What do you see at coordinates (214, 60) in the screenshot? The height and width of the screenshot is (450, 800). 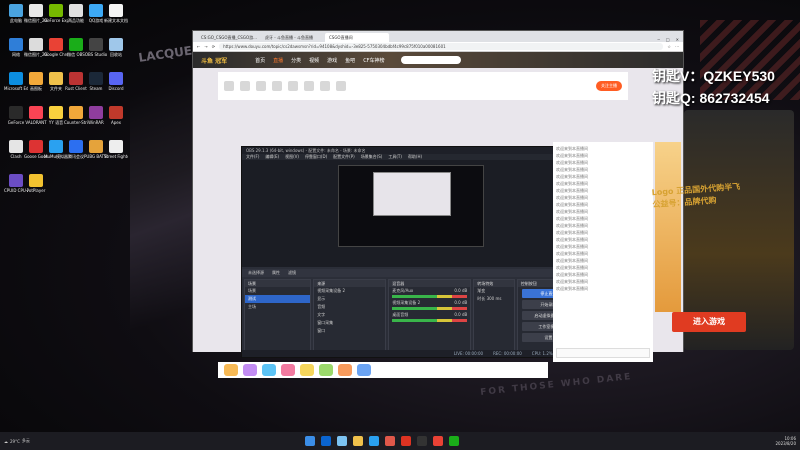 I see `site-logo: 斗鱼 冠军` at bounding box center [214, 60].